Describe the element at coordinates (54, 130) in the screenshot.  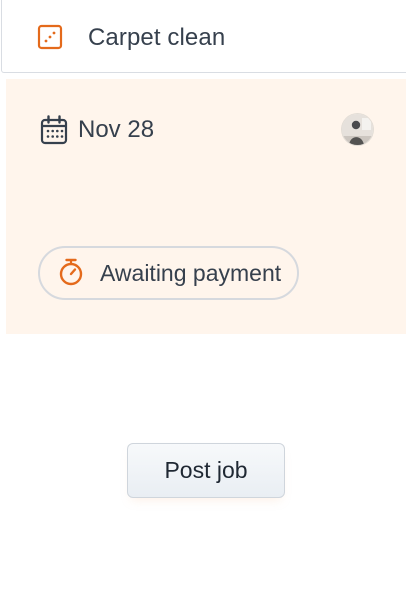
I see `calendar-icon` at that location.